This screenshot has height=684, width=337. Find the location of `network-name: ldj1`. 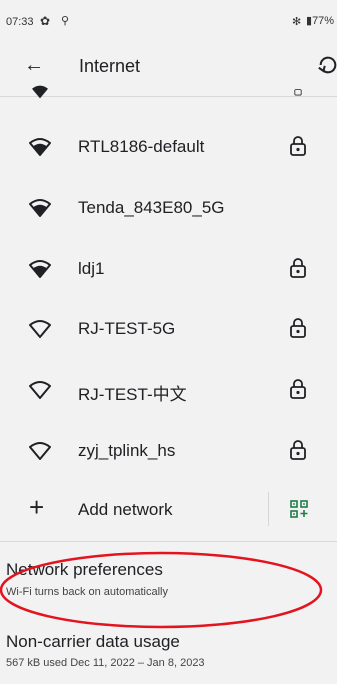

network-name: ldj1 is located at coordinates (91, 268).